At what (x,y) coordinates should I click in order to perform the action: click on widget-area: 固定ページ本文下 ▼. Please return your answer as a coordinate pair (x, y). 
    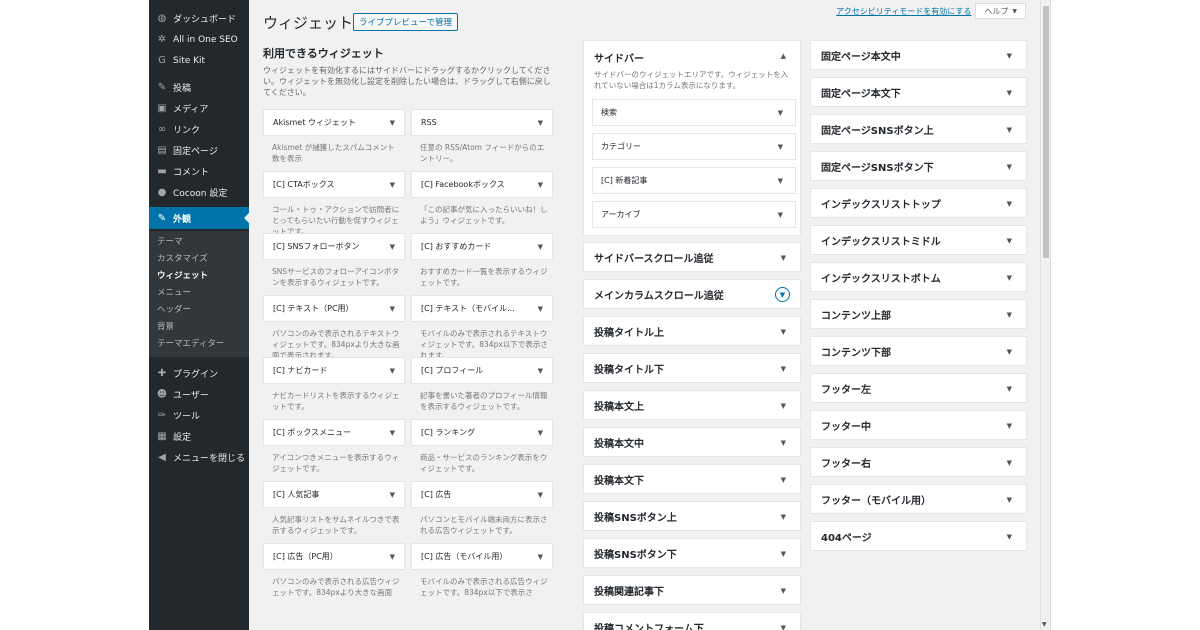
    Looking at the image, I should click on (918, 92).